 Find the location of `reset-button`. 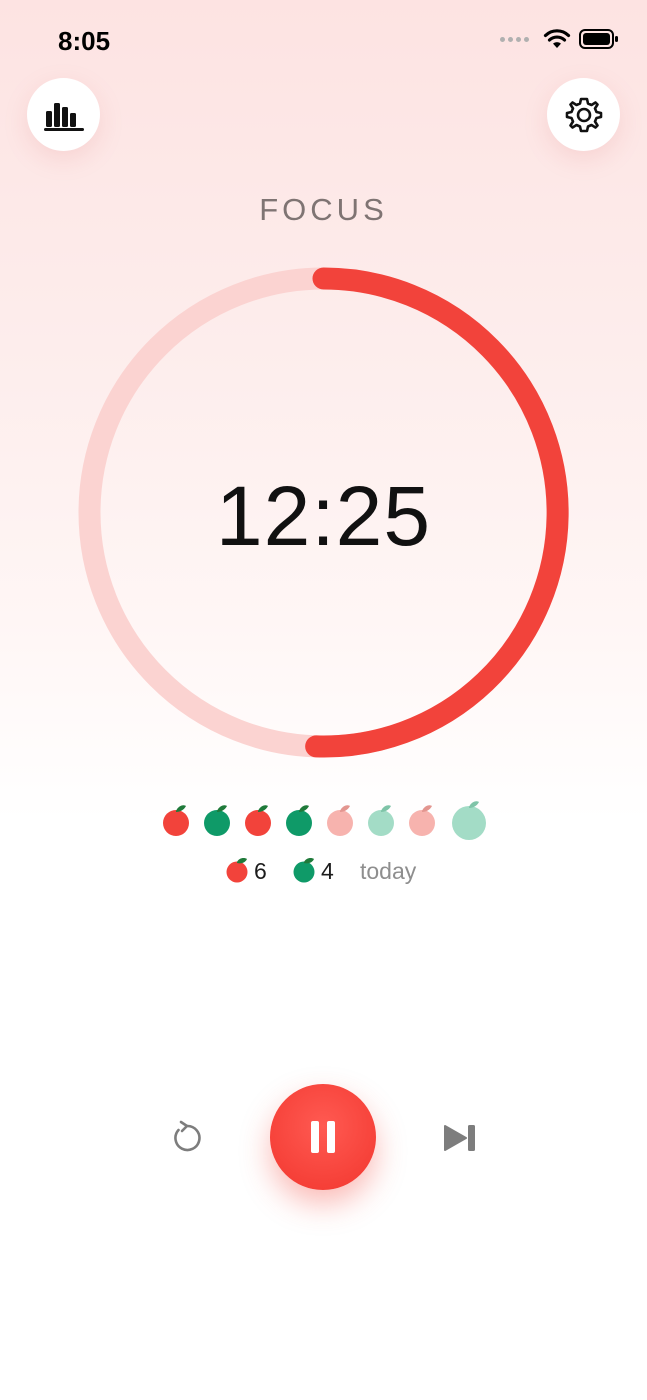

reset-button is located at coordinates (188, 1138).